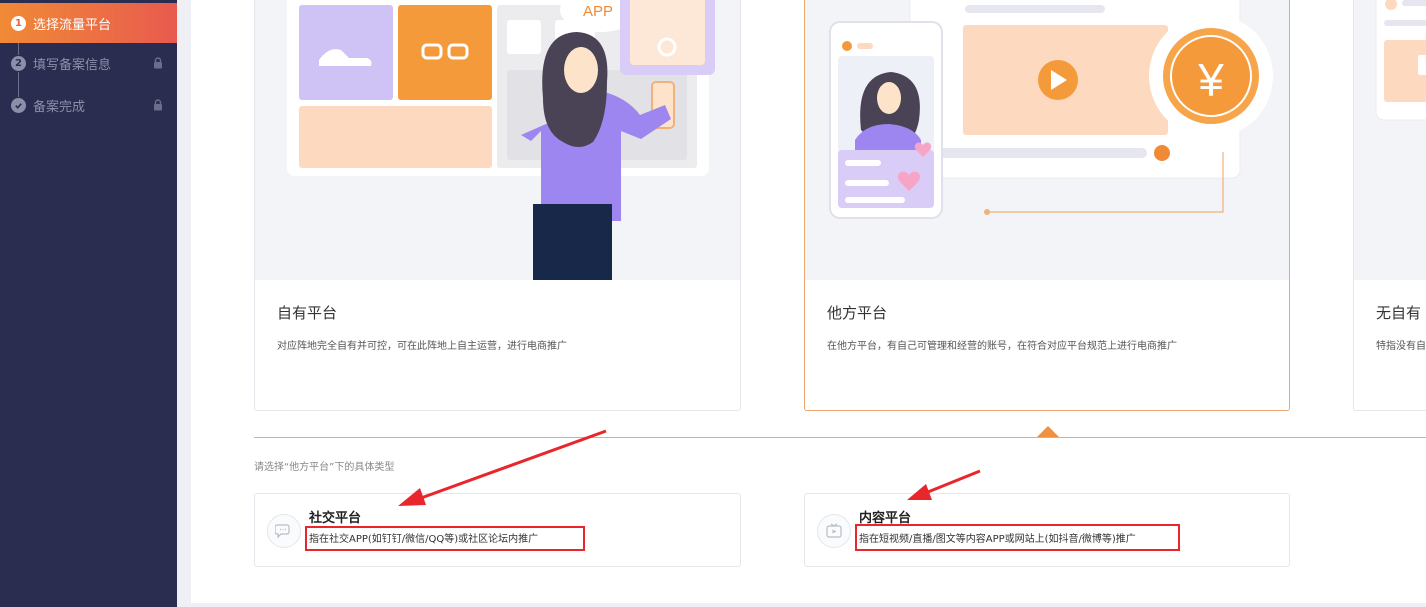  I want to click on no-own-platform-illustration, so click(1390, 140).